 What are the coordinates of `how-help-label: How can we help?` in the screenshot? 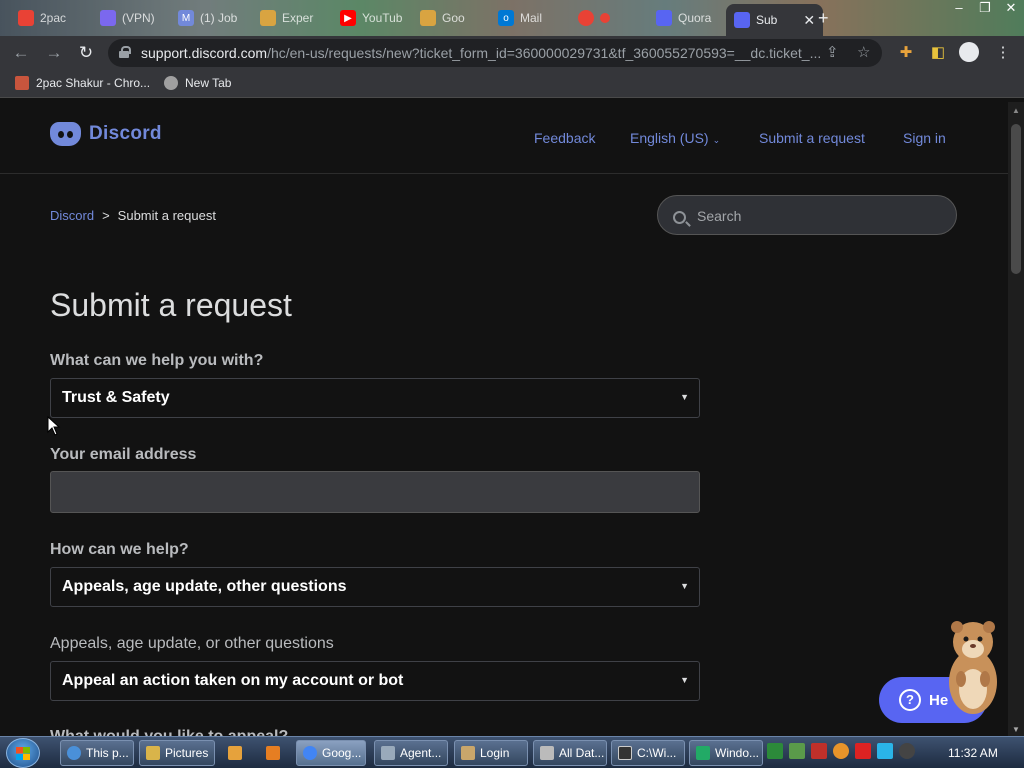 It's located at (119, 549).